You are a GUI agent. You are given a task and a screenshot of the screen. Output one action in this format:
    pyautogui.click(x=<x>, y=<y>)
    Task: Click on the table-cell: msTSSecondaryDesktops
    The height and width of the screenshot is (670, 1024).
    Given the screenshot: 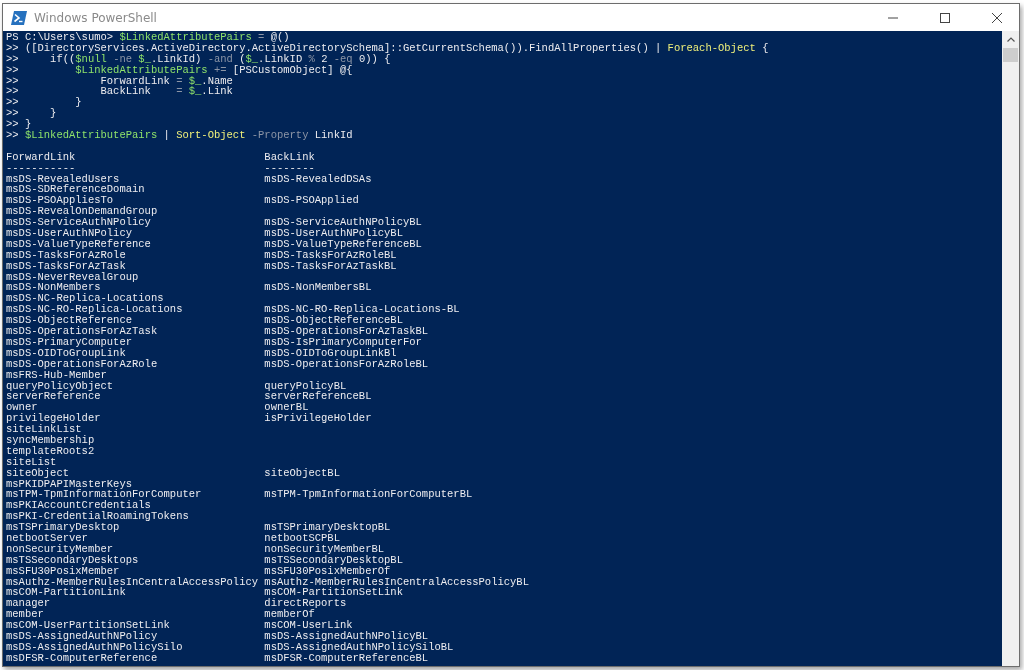 What is the action you would take?
    pyautogui.click(x=72, y=559)
    